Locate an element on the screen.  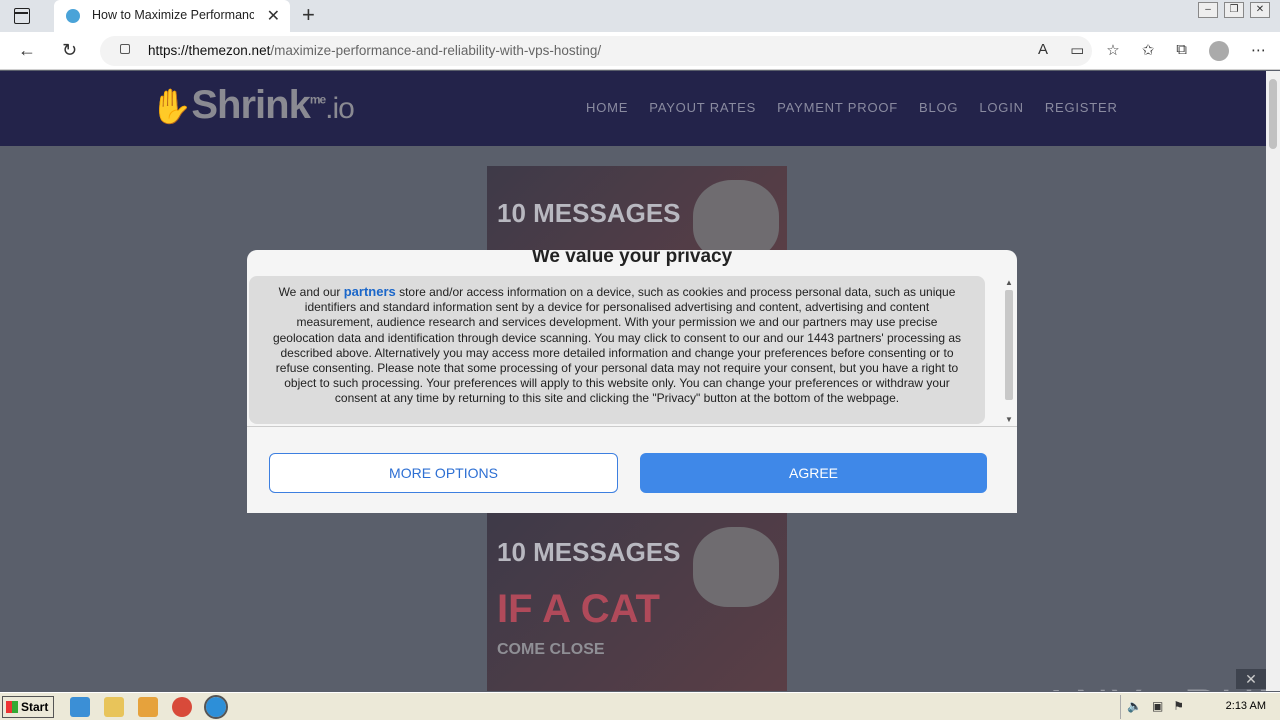
ad-banner-top: 10 MESSAGES is located at coordinates (637, 211).